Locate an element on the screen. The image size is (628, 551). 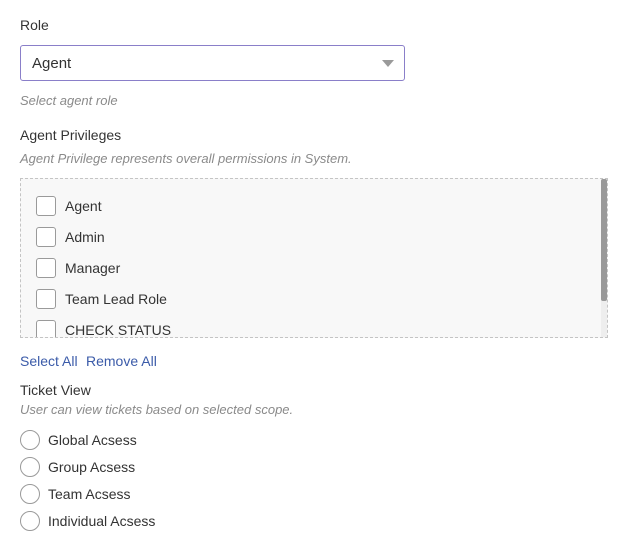
select-all-link: Select All is located at coordinates (49, 361).